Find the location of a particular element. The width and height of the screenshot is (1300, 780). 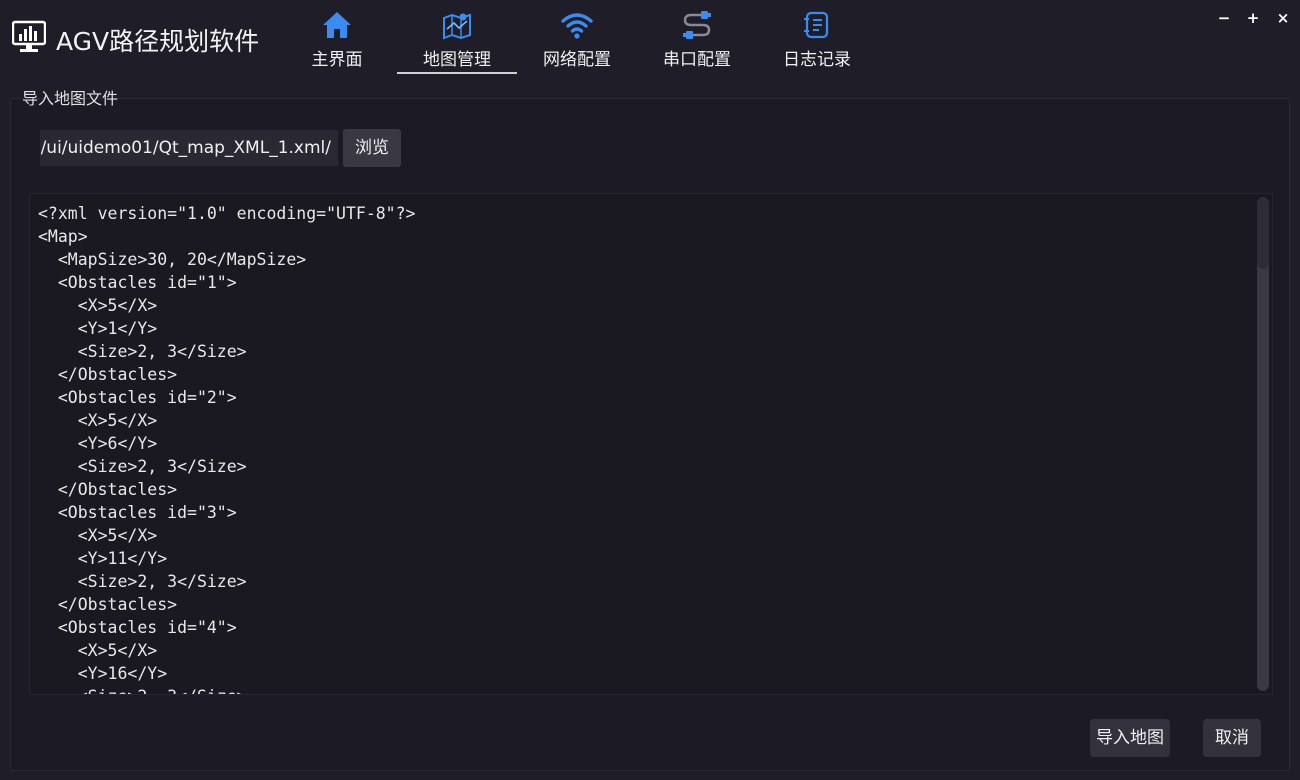

app-title: AGV路径规划软件 is located at coordinates (158, 41).